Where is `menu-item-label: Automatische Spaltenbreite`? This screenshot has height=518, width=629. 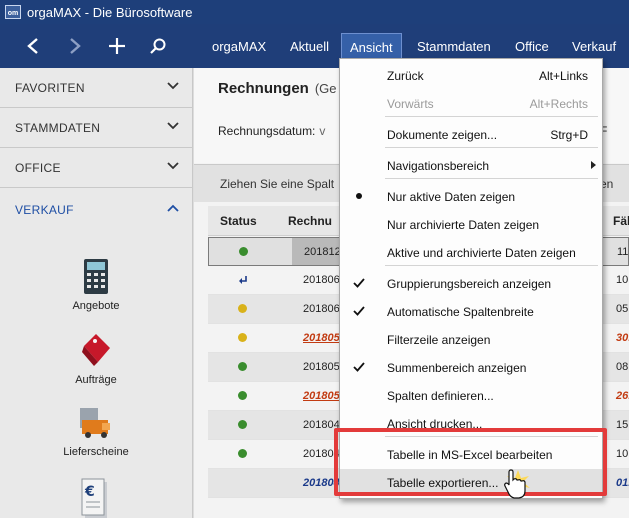
menu-item-label: Automatische Spaltenbreite is located at coordinates (460, 312).